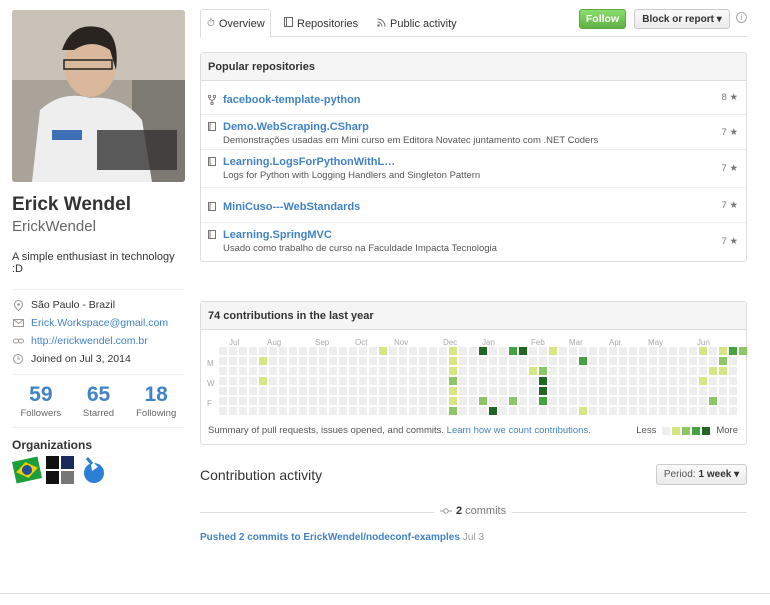  I want to click on email-link: Erick.Workspace@gmail.com, so click(99, 323).